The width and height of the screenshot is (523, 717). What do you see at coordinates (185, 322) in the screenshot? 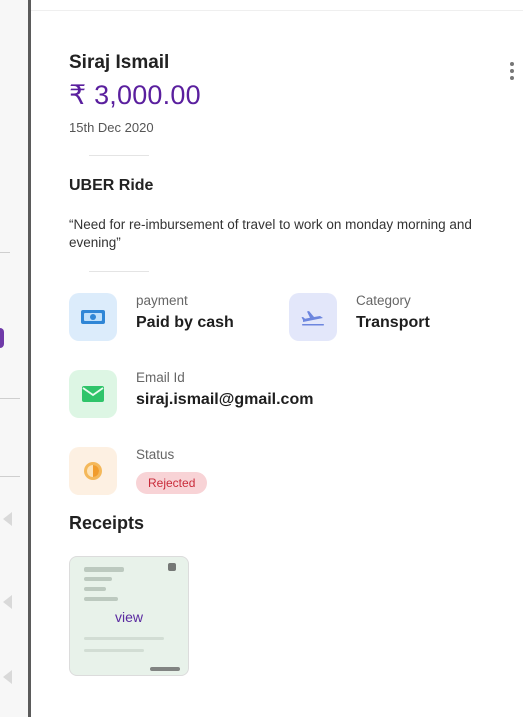
I see `payment-value: Paid by cash` at bounding box center [185, 322].